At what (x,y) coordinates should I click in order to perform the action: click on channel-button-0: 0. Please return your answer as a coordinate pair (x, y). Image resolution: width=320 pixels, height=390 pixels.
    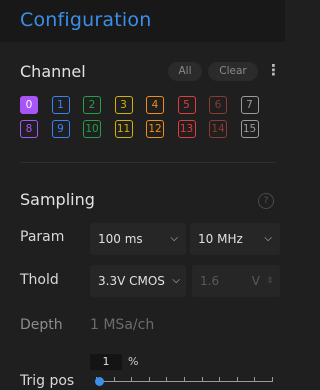
    Looking at the image, I should click on (29, 105).